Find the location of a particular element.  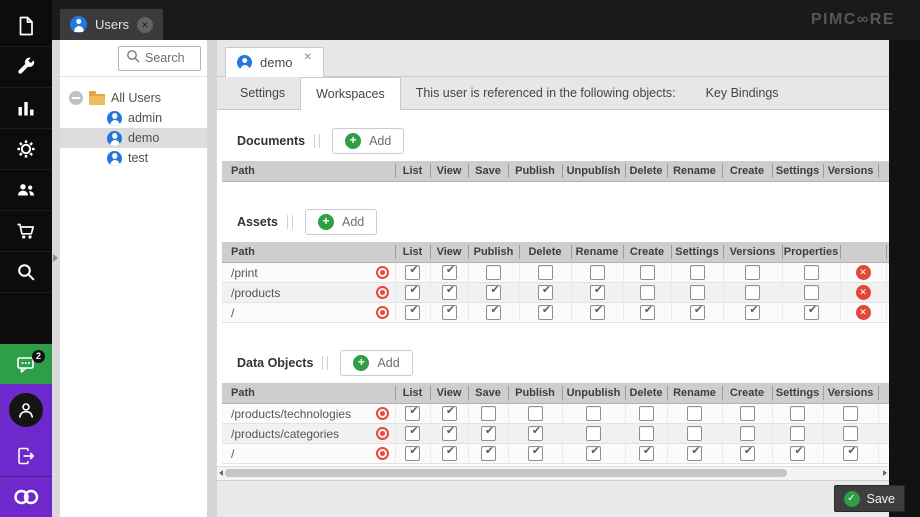

sidebar-item-gear is located at coordinates (26, 149).